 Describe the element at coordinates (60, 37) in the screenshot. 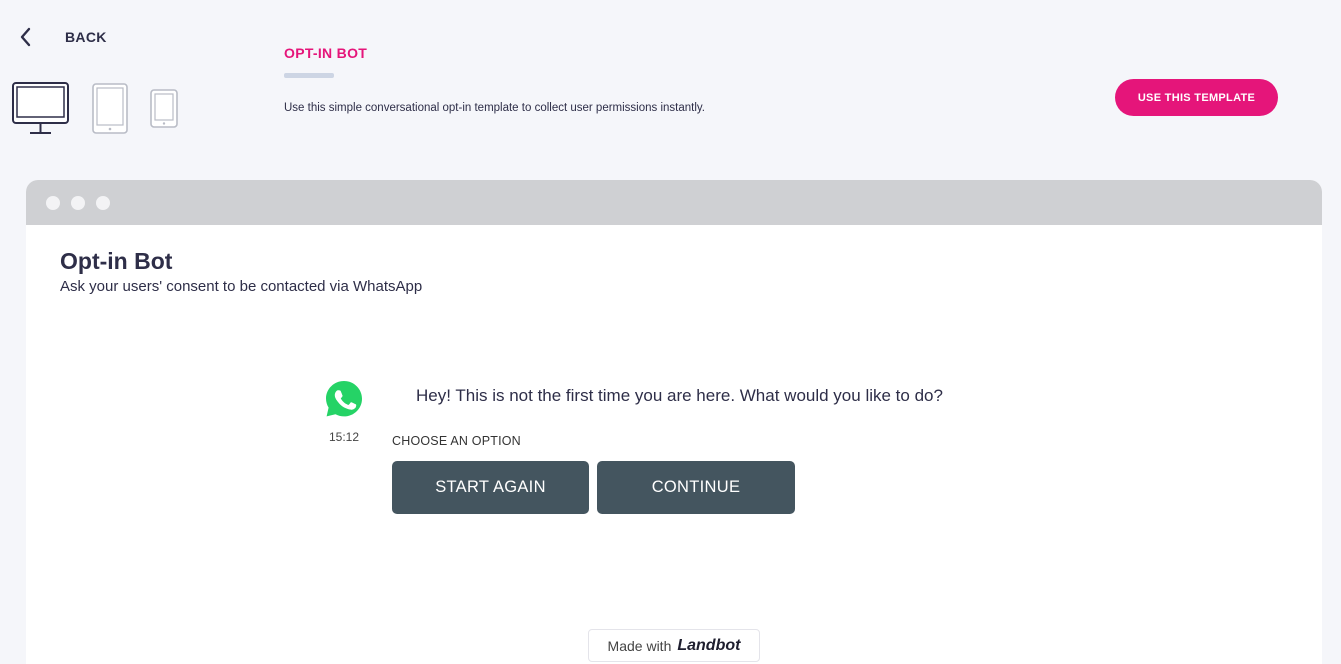

I see `back-button: BACK` at that location.